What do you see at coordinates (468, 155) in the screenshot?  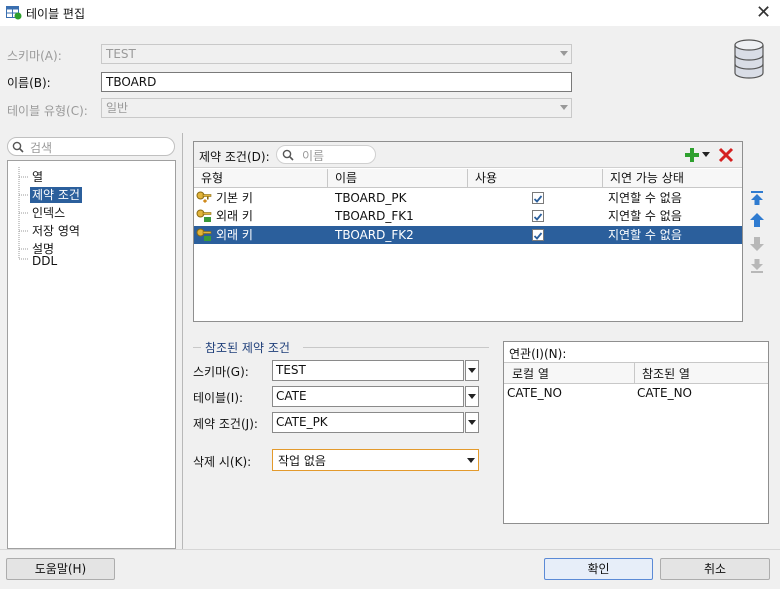 I see `constraints-toolbar: 제약 조건(D): 이름` at bounding box center [468, 155].